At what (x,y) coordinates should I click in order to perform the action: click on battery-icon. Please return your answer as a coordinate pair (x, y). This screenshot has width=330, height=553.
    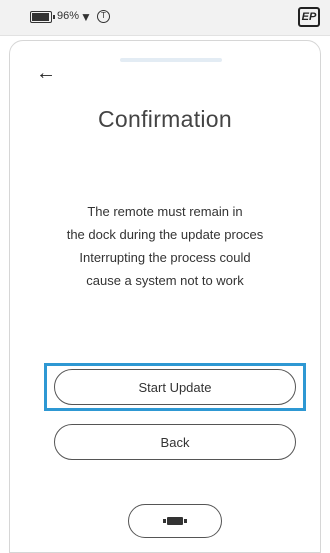
    Looking at the image, I should click on (42, 17).